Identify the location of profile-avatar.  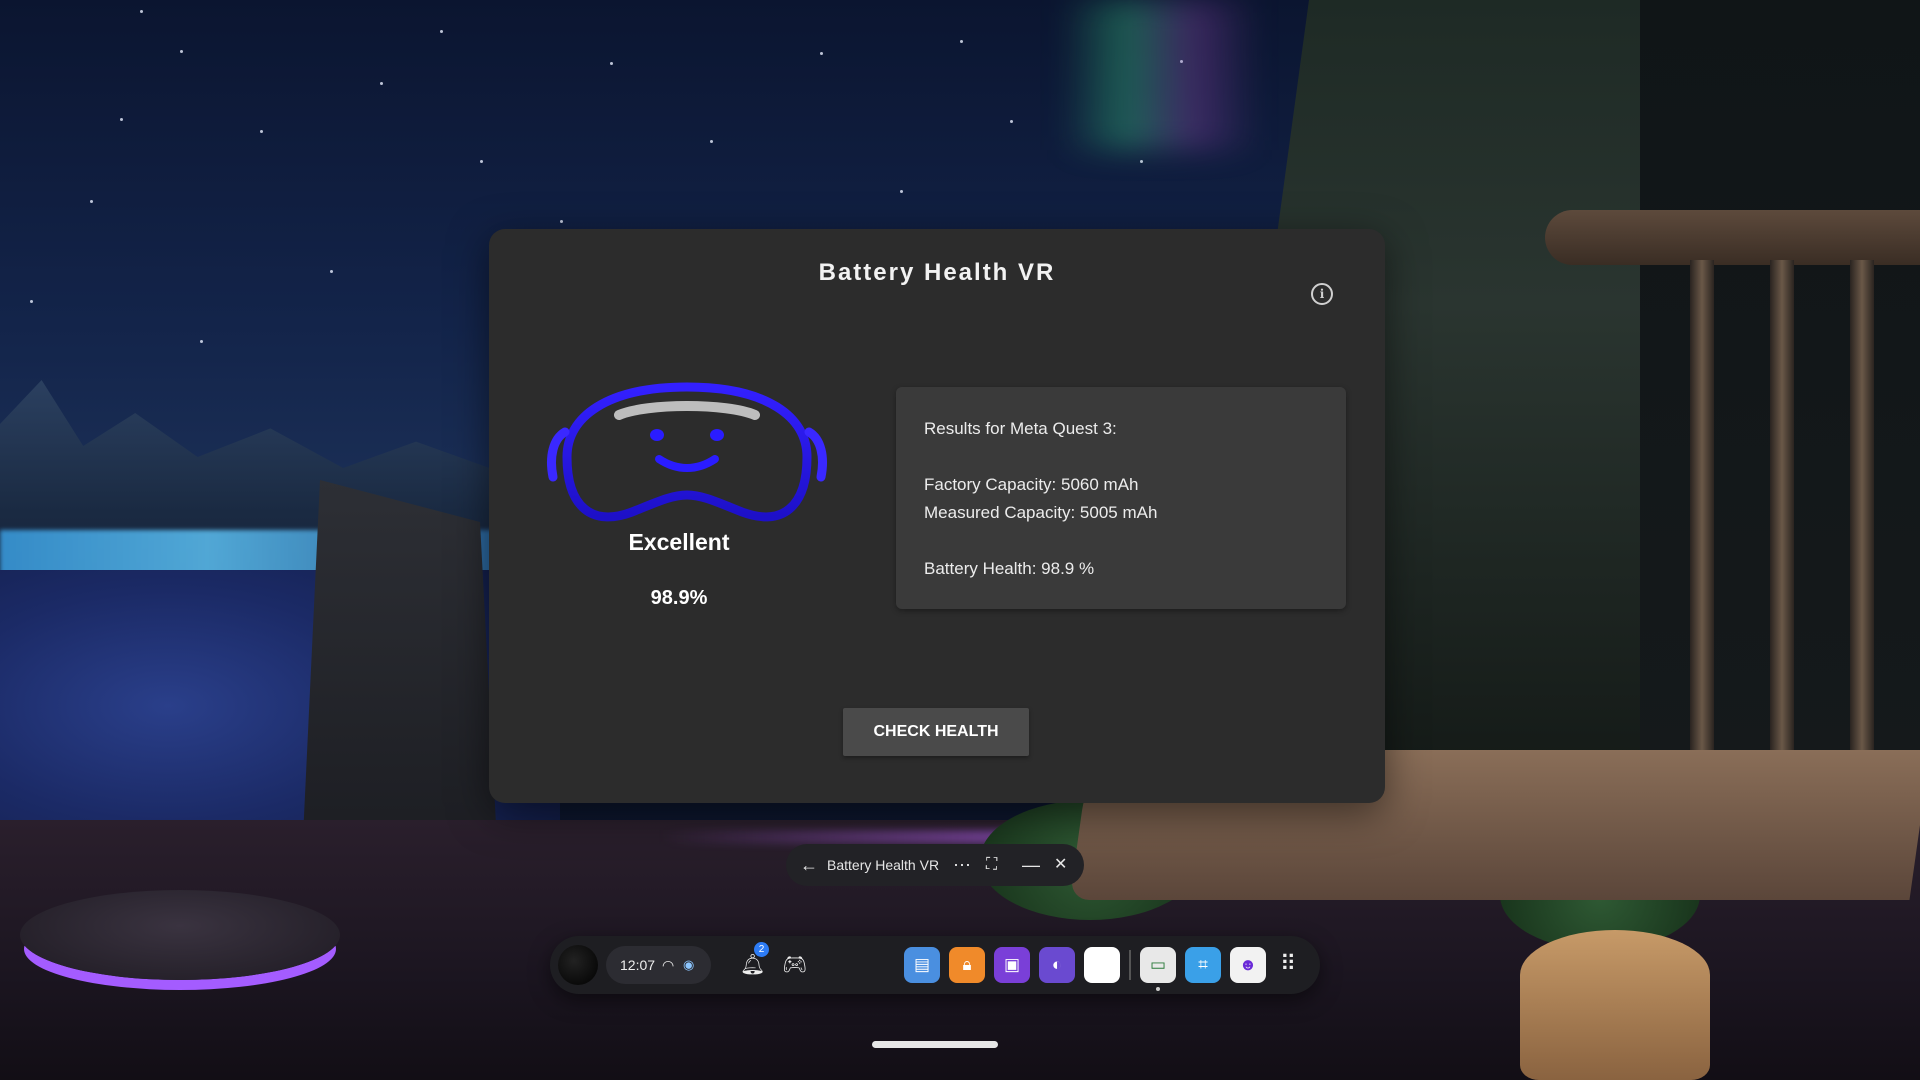
(578, 965).